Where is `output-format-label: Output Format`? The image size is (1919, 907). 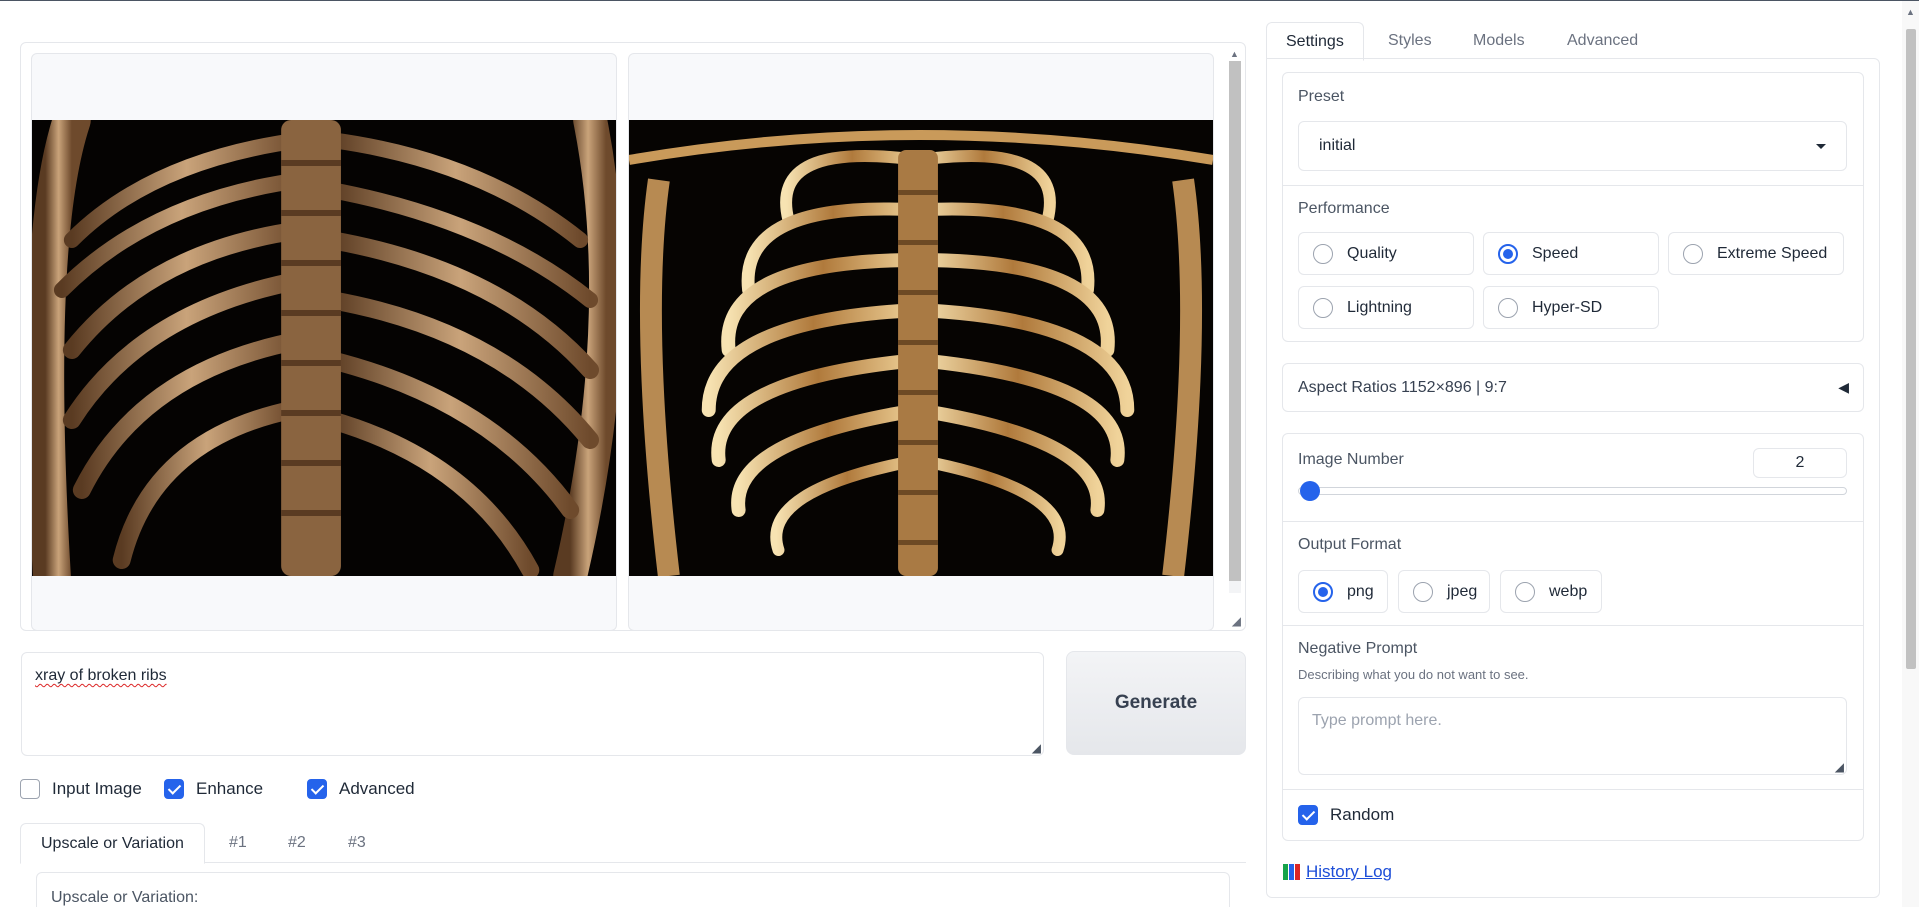 output-format-label: Output Format is located at coordinates (1350, 544).